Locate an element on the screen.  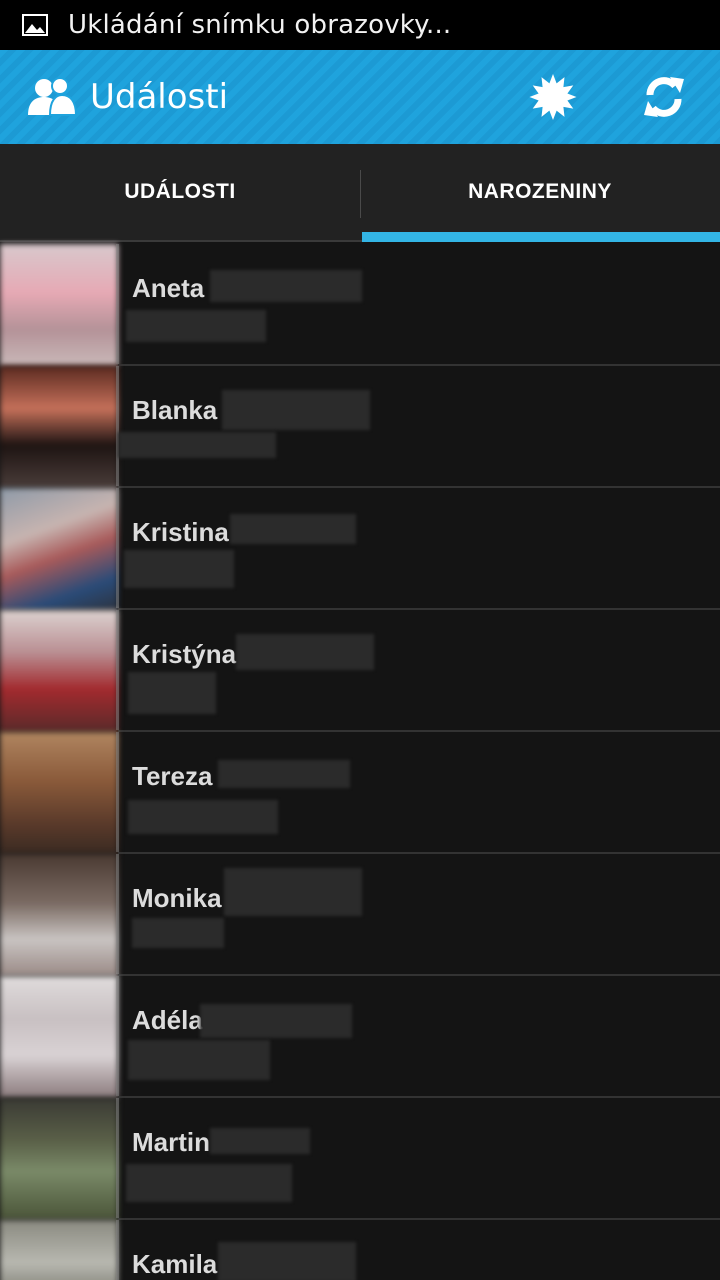
image-icon is located at coordinates (35, 25).